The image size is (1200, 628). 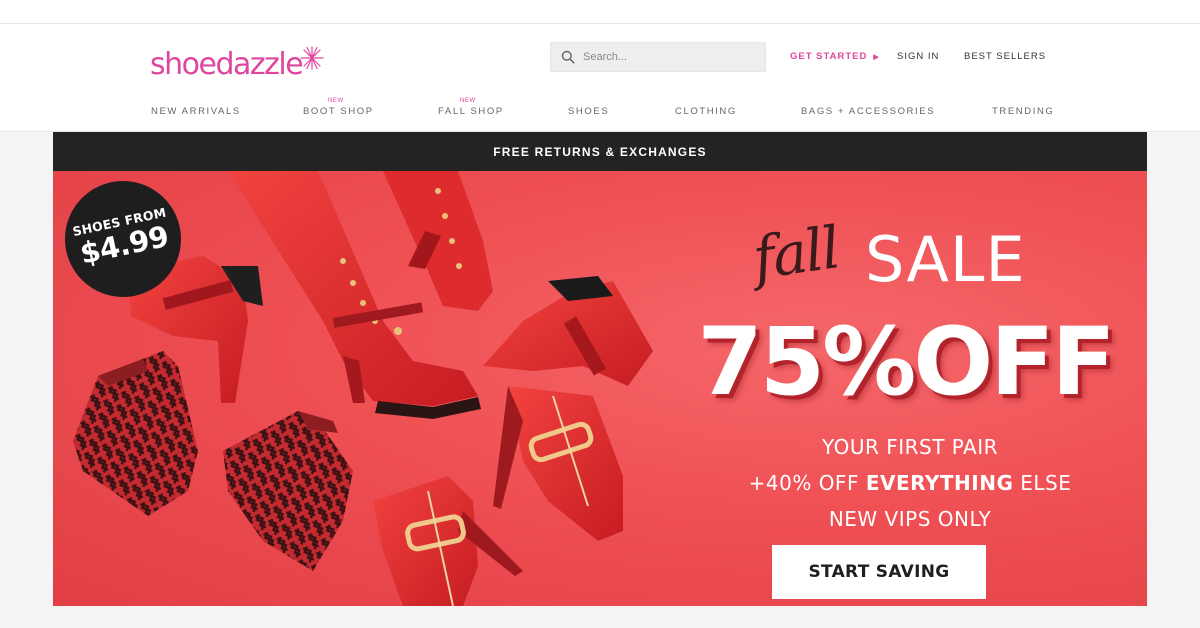 I want to click on boot-upper, so click(x=438, y=241).